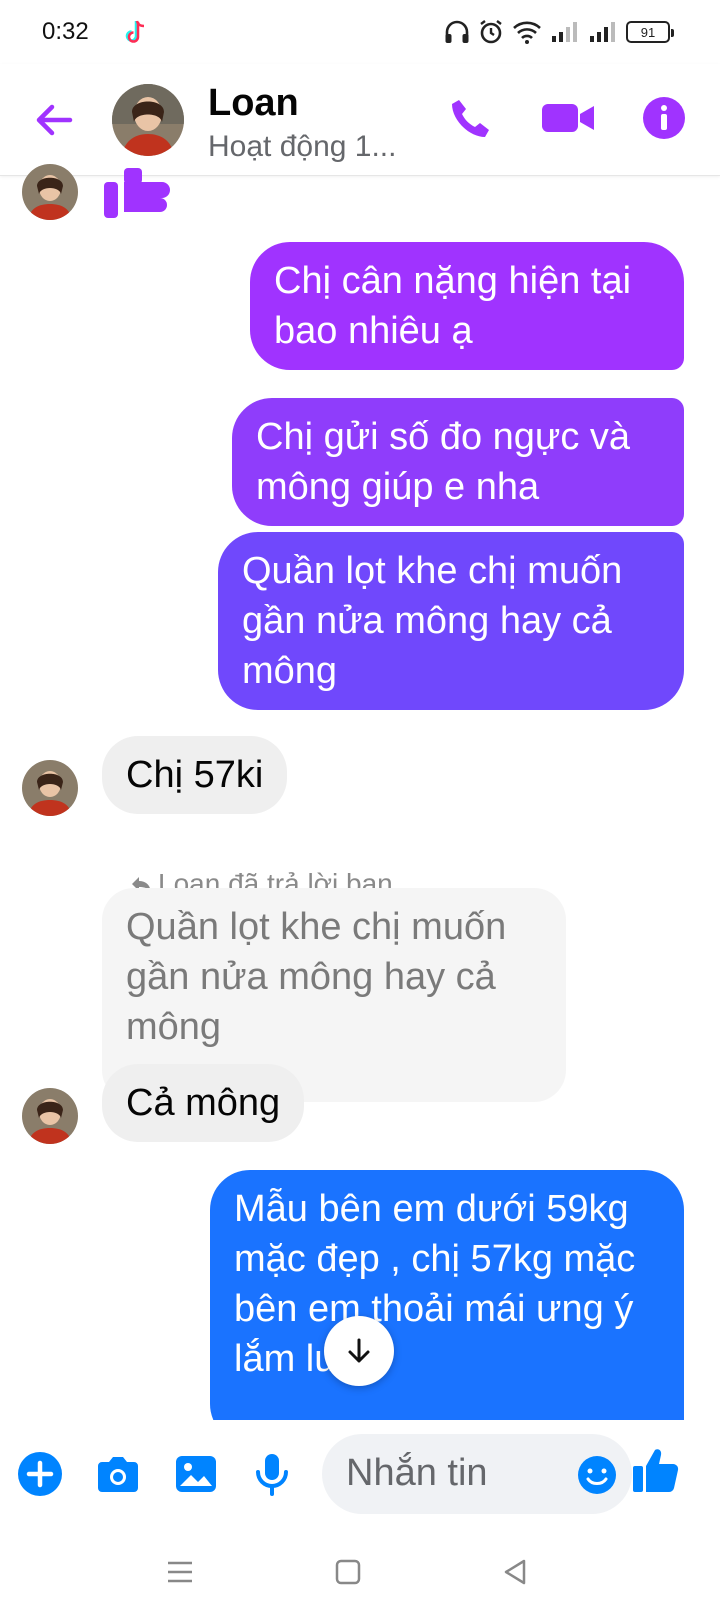 The height and width of the screenshot is (1612, 720). What do you see at coordinates (564, 32) in the screenshot?
I see `signal-icon` at bounding box center [564, 32].